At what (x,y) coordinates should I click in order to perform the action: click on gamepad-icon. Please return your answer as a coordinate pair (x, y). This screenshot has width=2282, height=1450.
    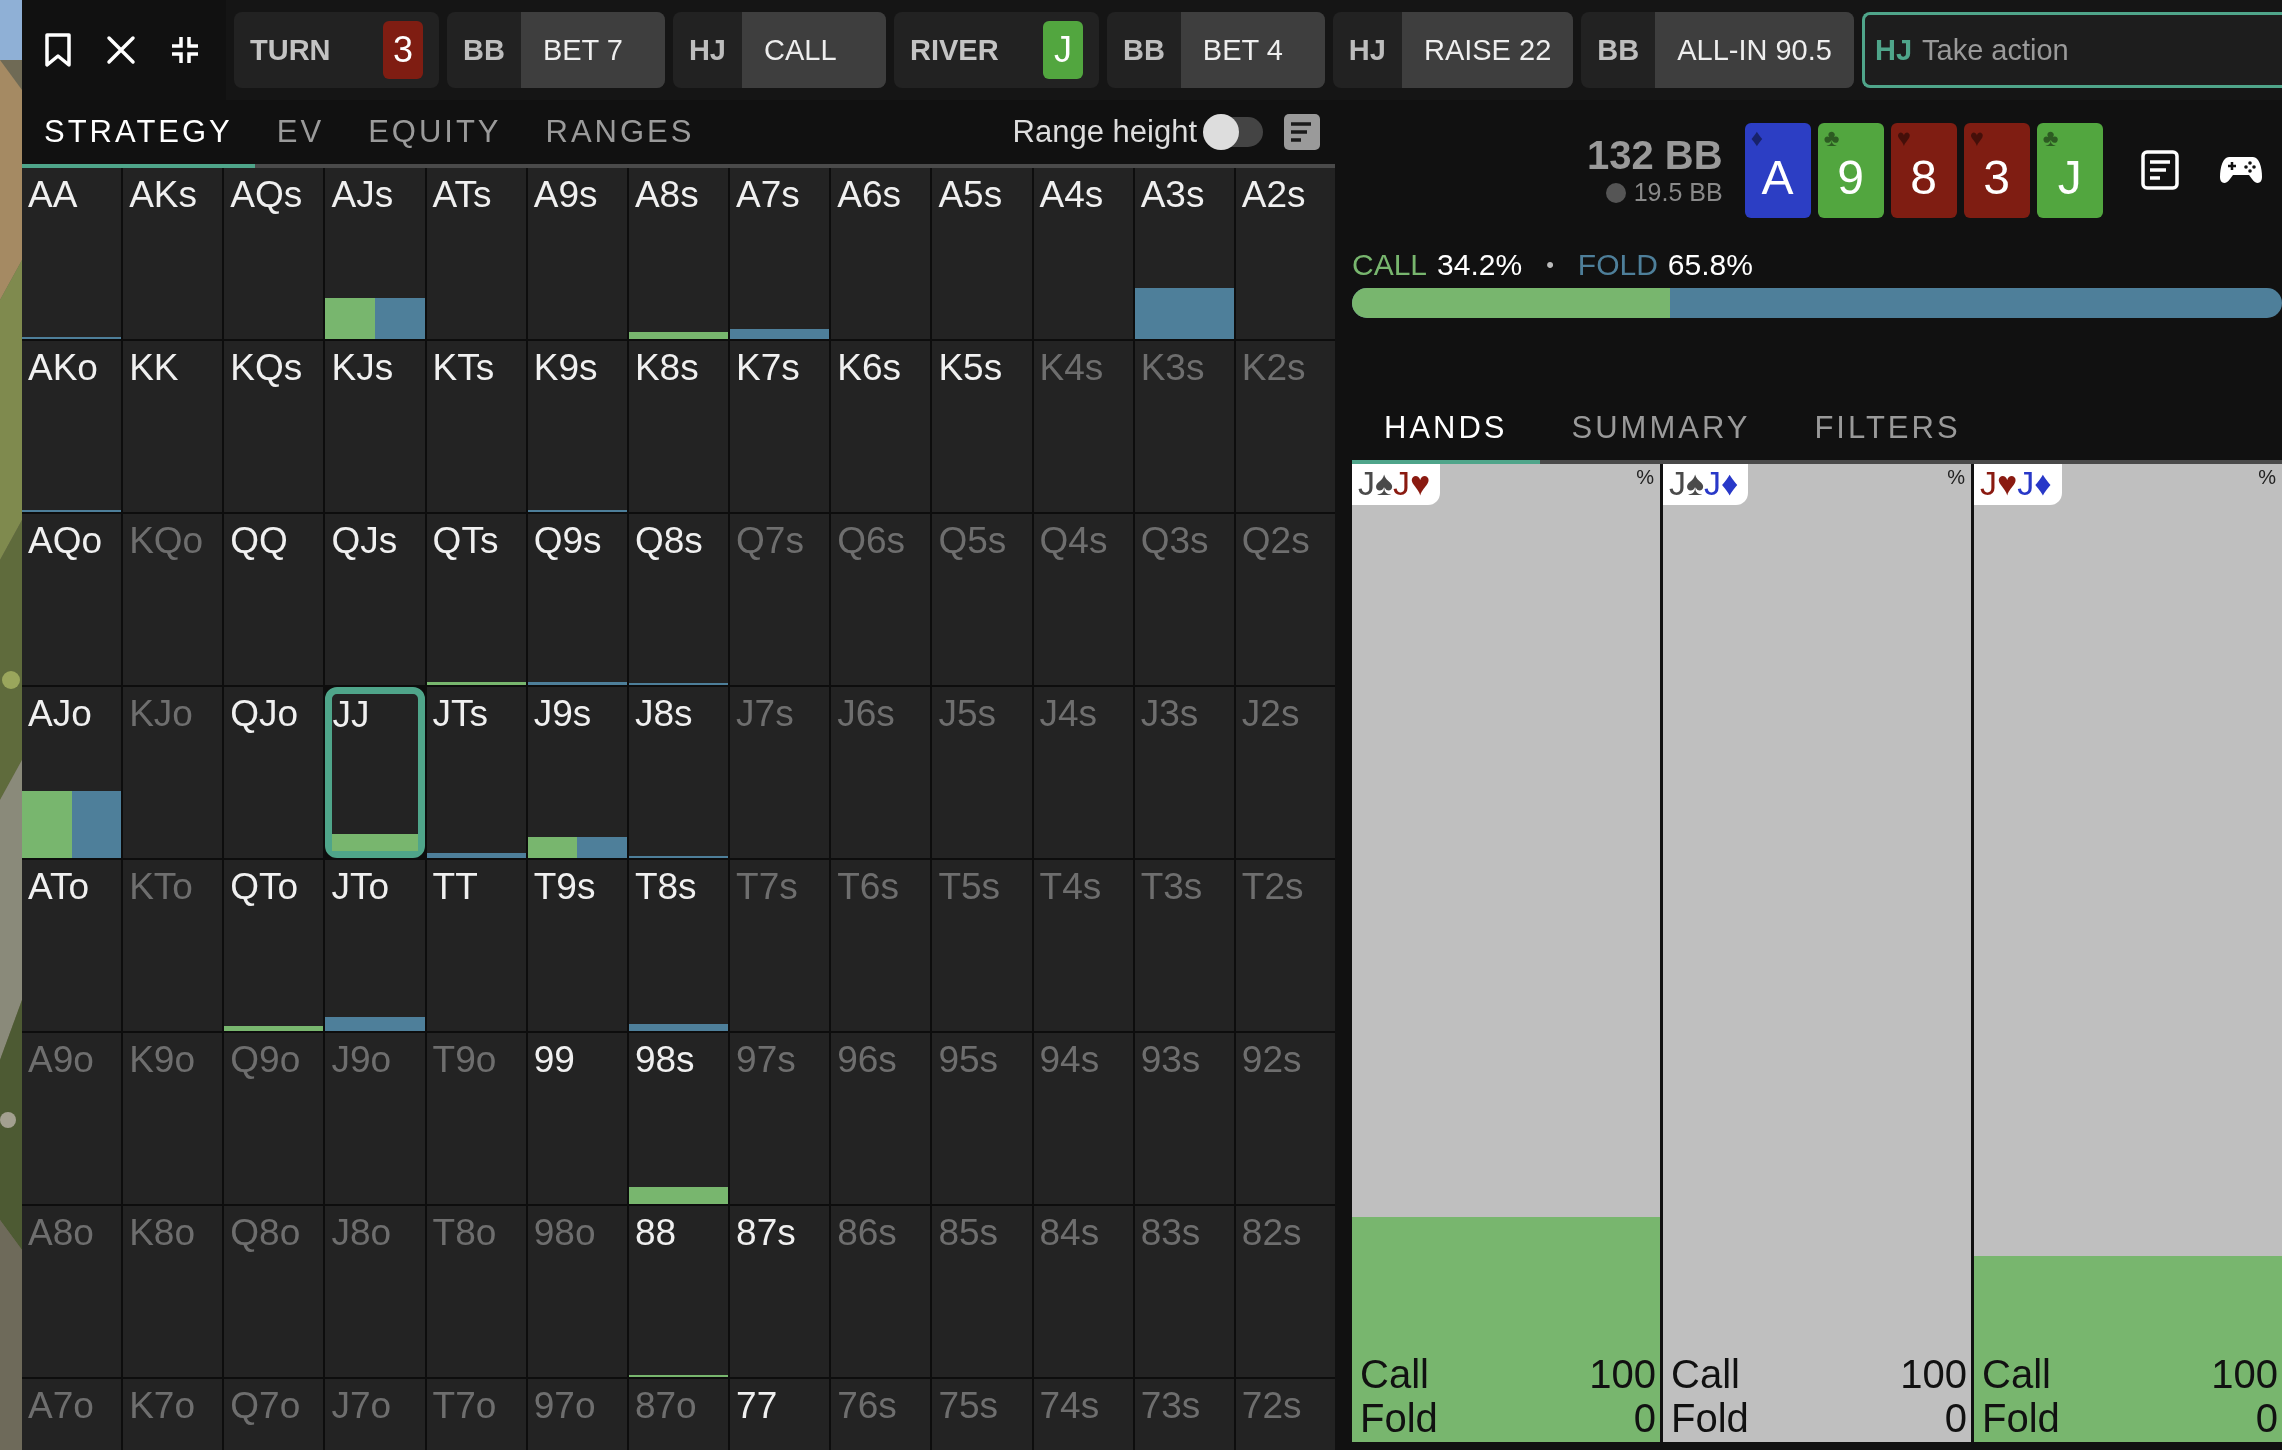
    Looking at the image, I should click on (2240, 170).